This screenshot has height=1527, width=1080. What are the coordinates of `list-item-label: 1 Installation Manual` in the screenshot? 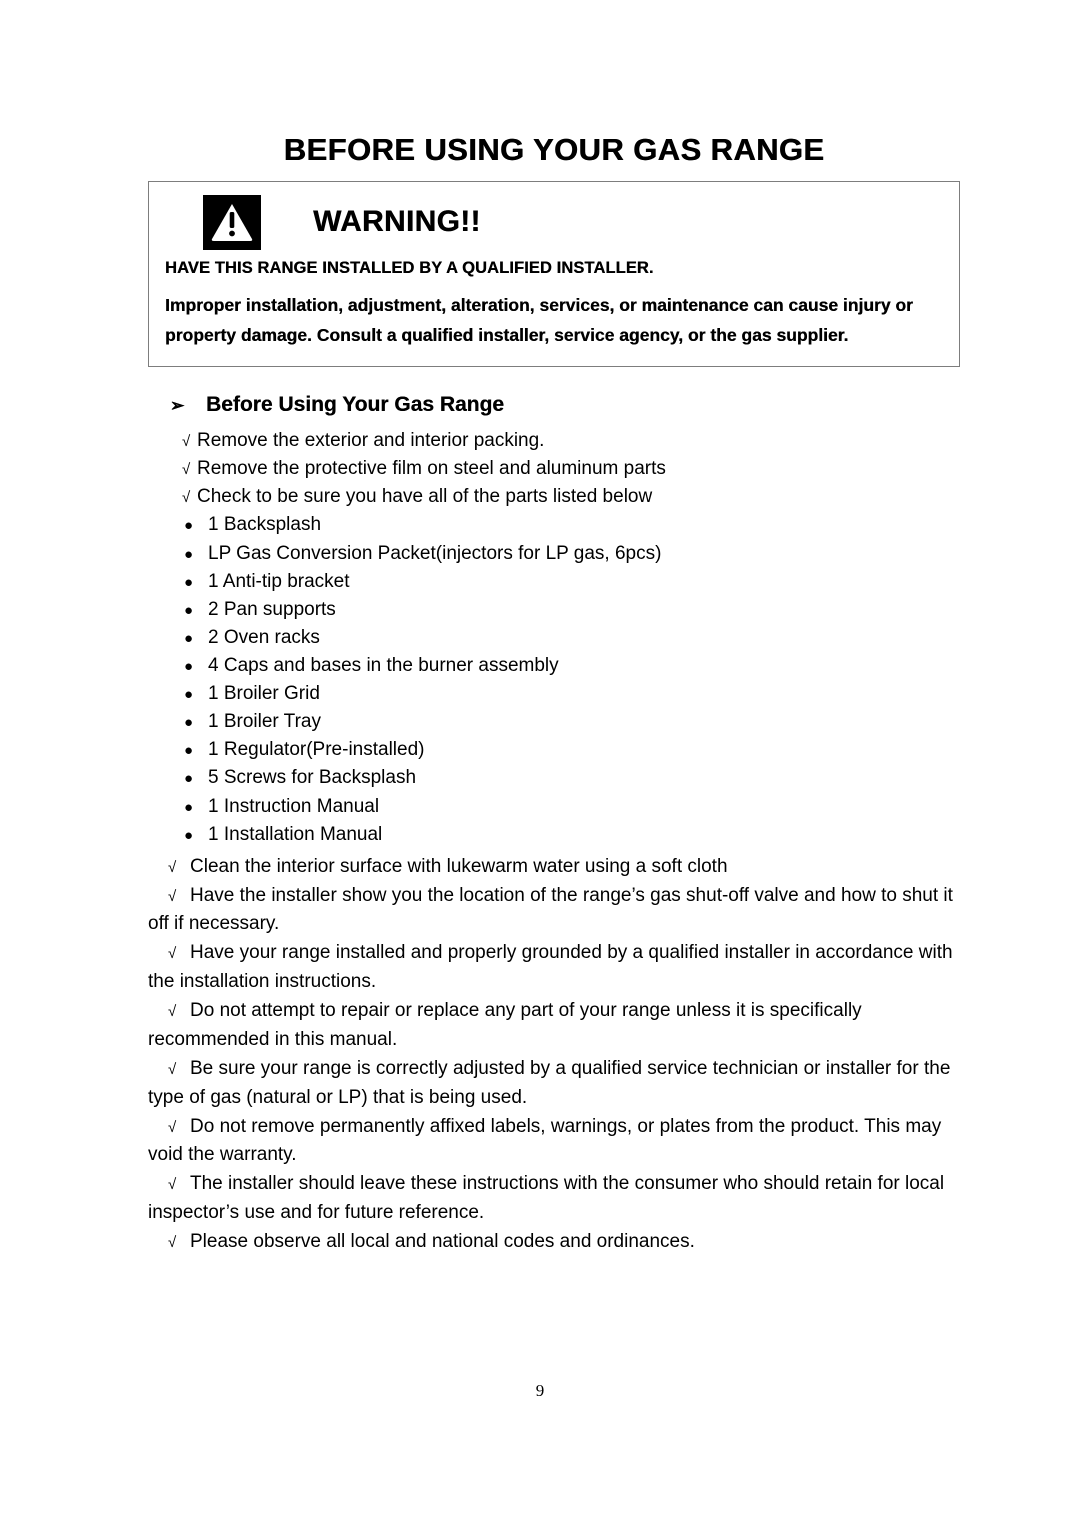 It's located at (295, 834).